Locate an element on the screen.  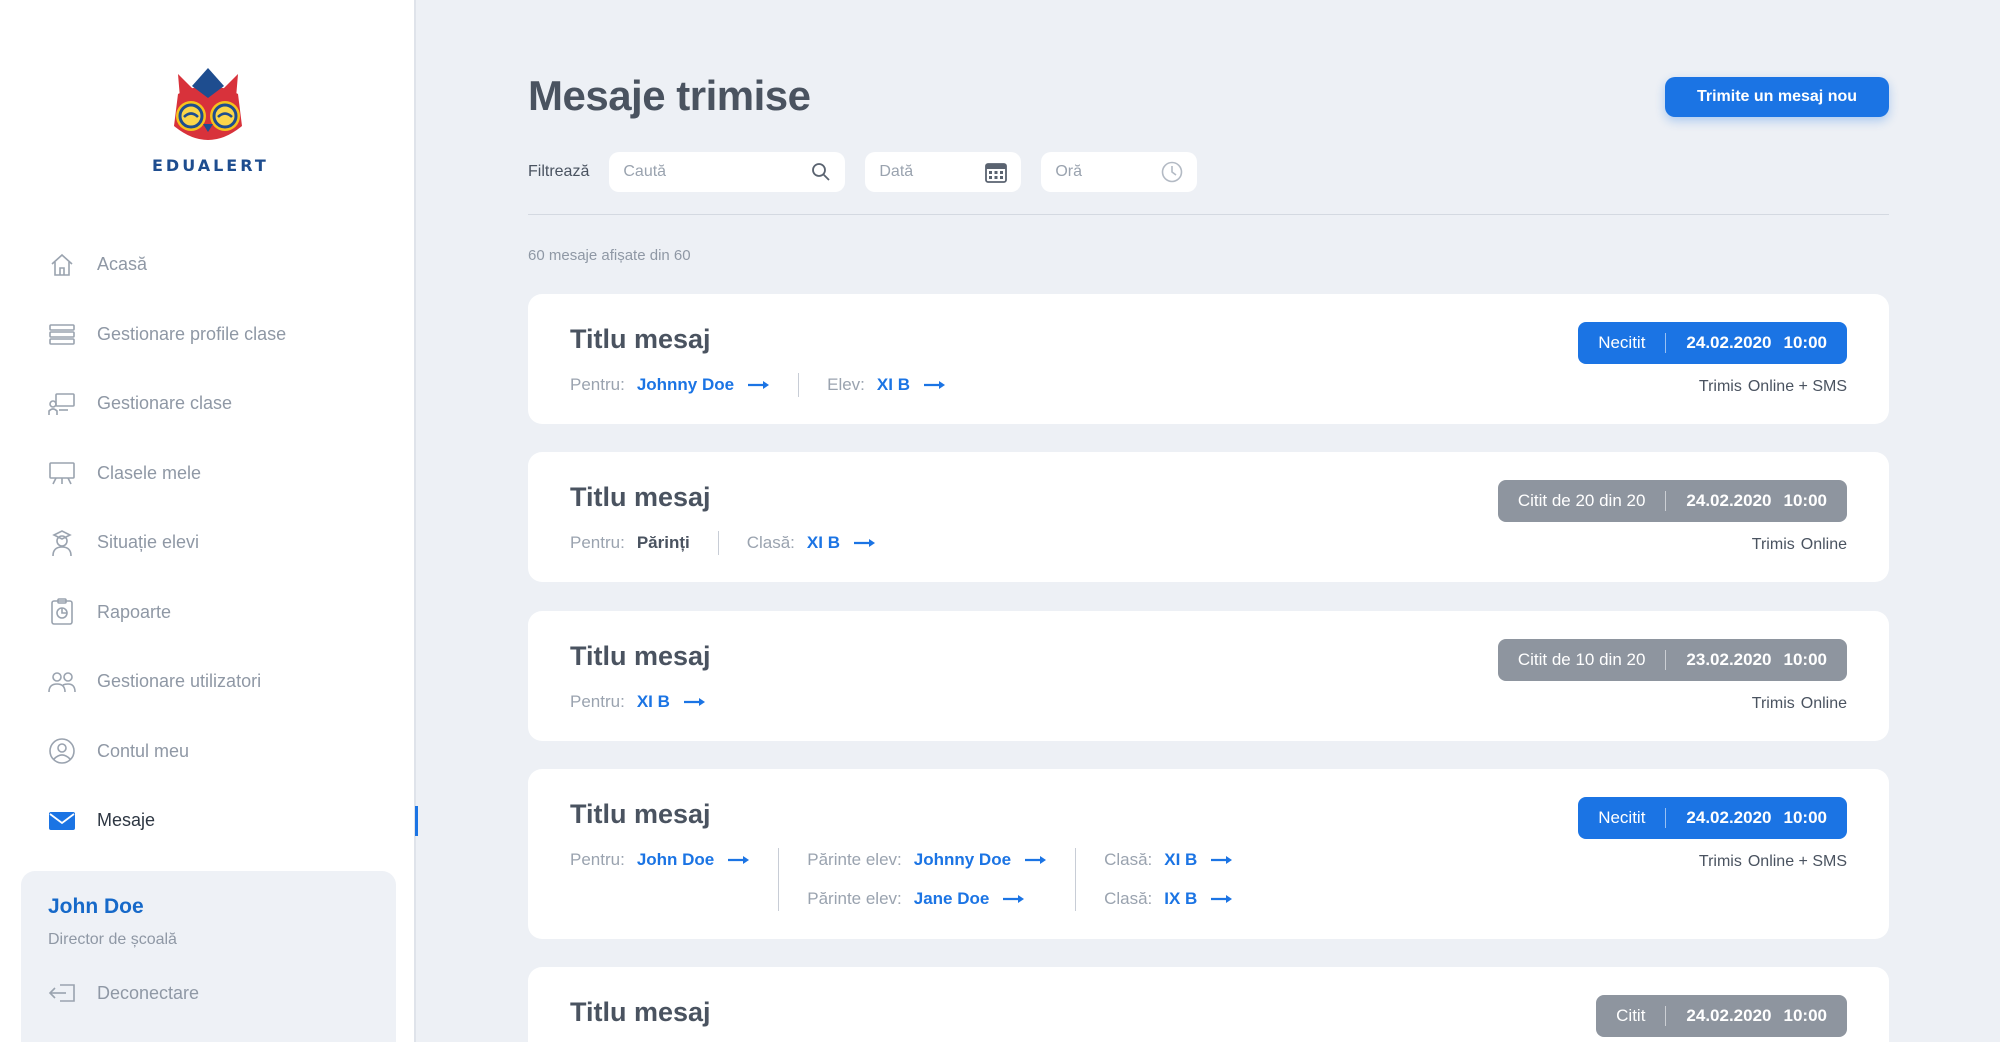
logout-icon is located at coordinates (62, 993).